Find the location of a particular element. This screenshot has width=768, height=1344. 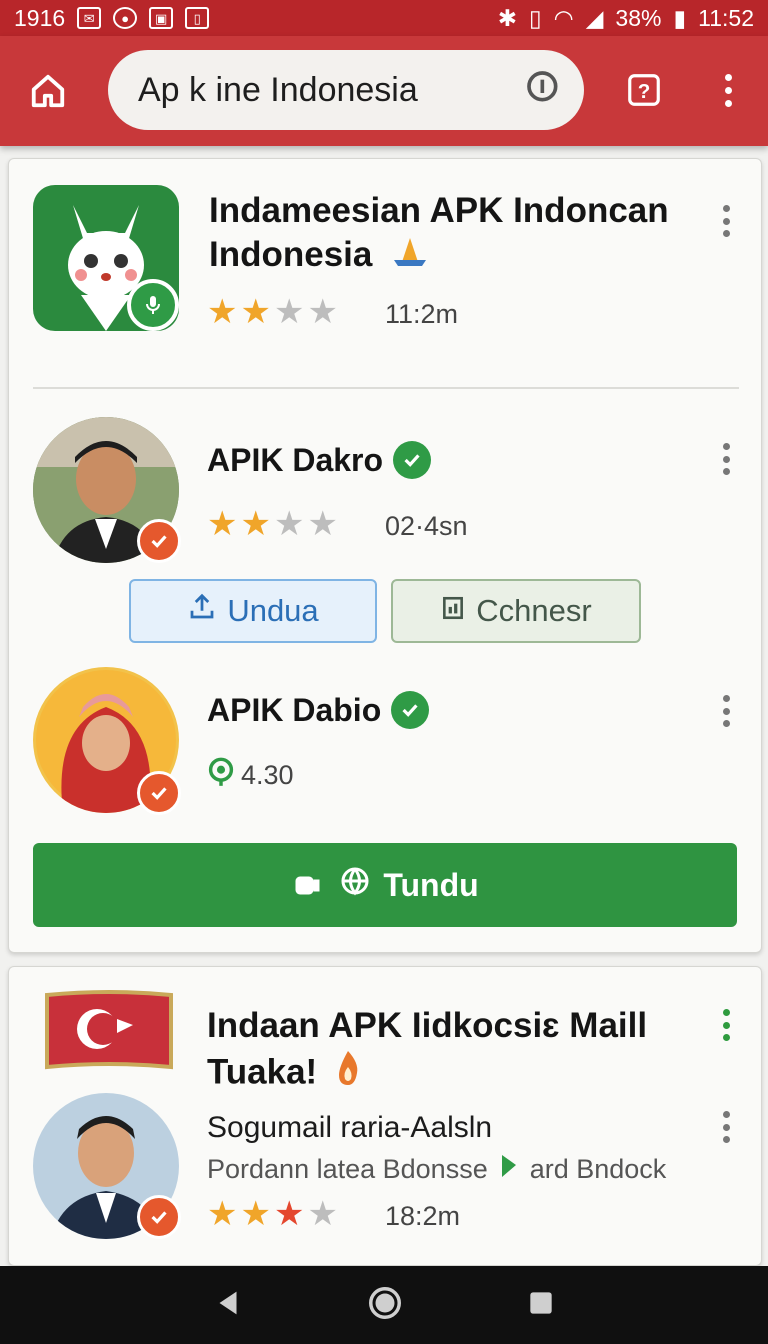

item-meta-dakro: 02·4sn is located at coordinates (426, 526).